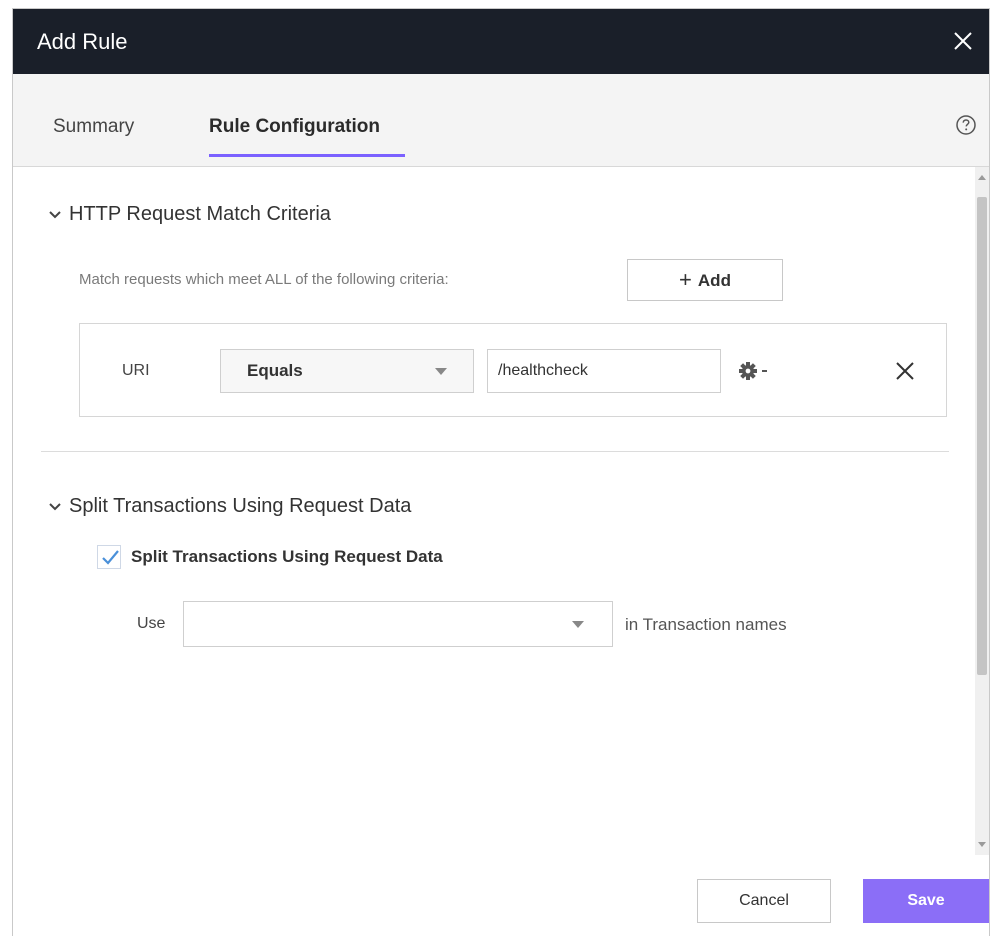 The height and width of the screenshot is (939, 997). I want to click on vertical-scrollbar, so click(982, 511).